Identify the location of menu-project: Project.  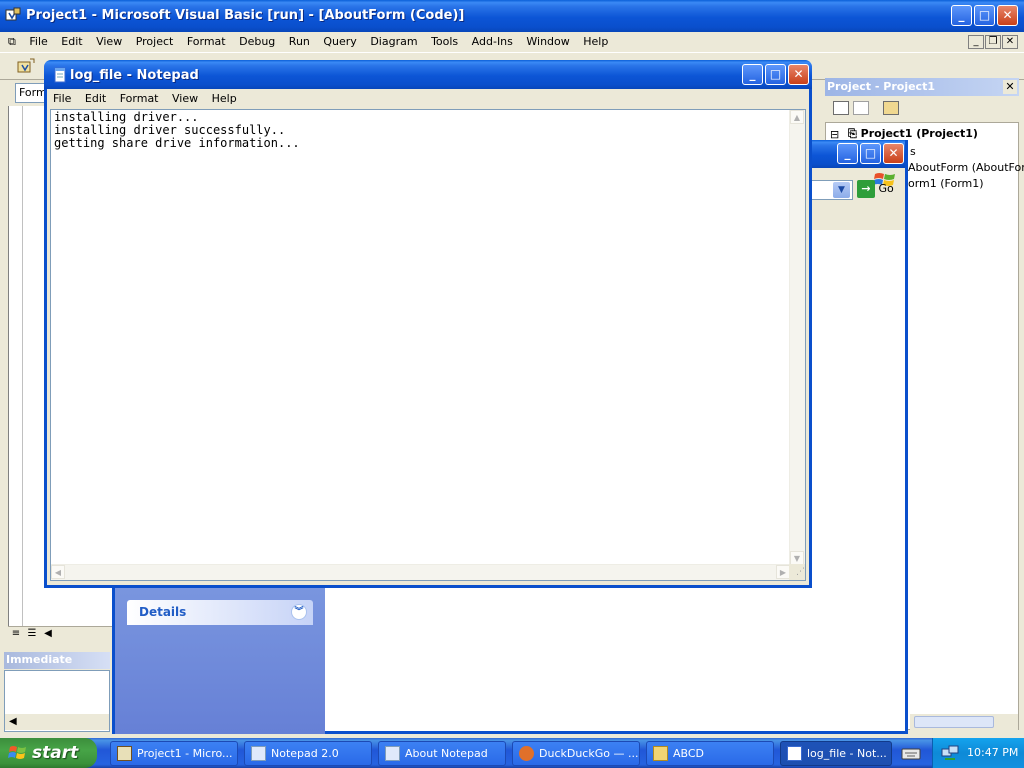
(155, 40).